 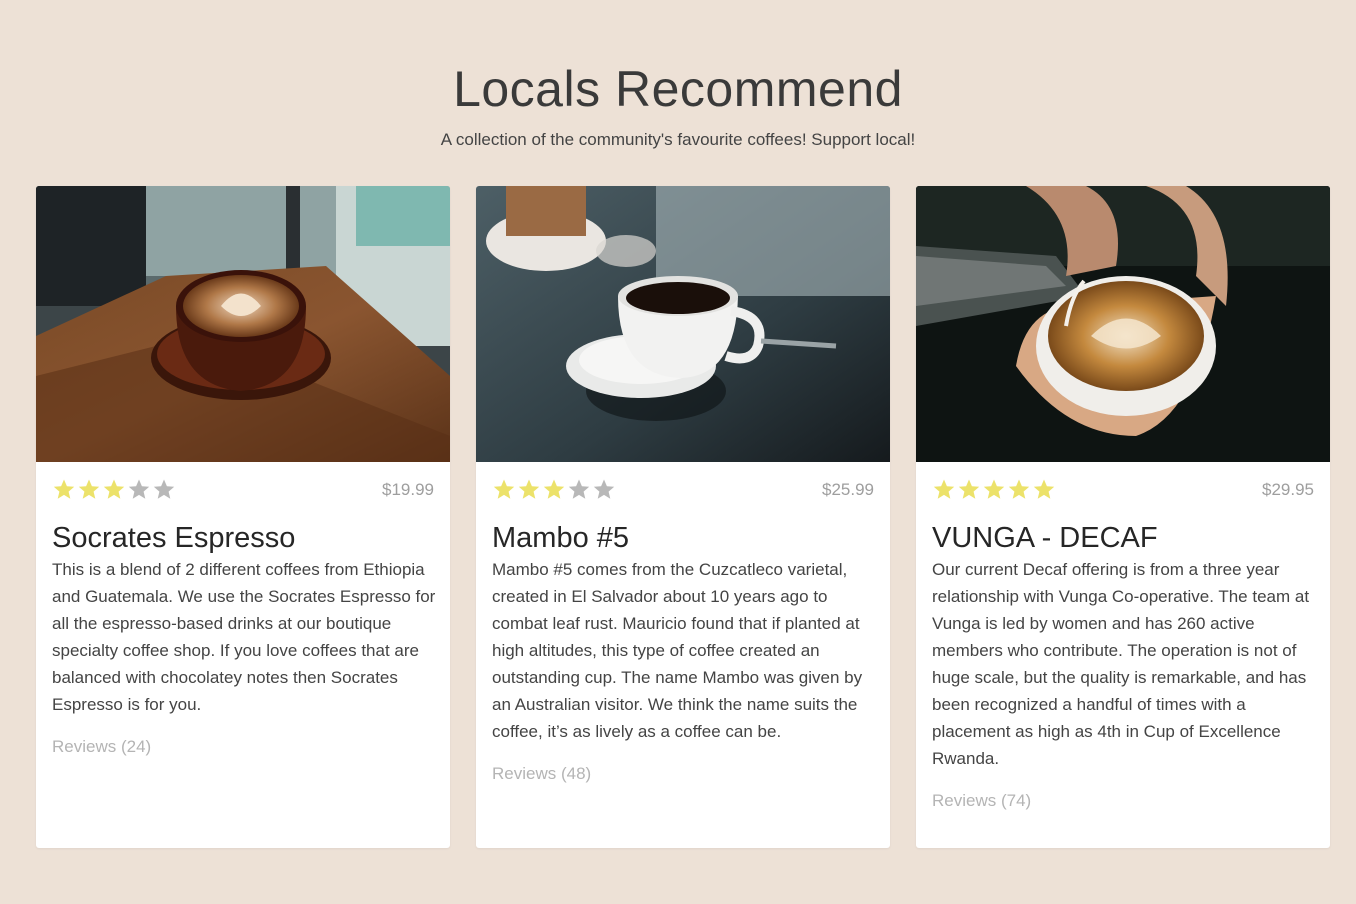 What do you see at coordinates (1288, 489) in the screenshot?
I see `price: $29.95` at bounding box center [1288, 489].